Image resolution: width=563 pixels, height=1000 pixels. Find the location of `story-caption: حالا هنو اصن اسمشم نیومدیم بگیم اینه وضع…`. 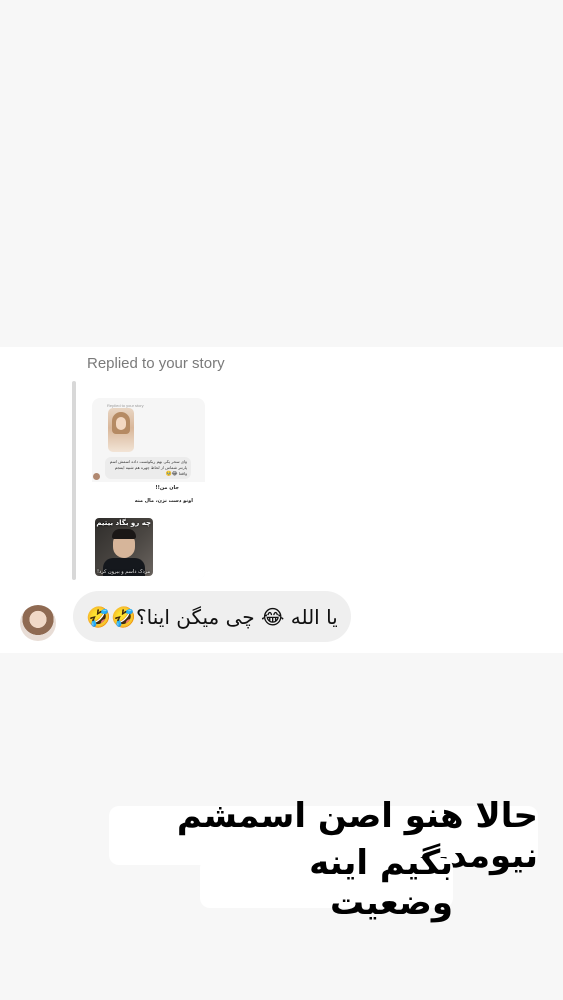

story-caption: حالا هنو اصن اسمشم نیومدیم بگیم اینه وضع… is located at coordinates (281, 859).